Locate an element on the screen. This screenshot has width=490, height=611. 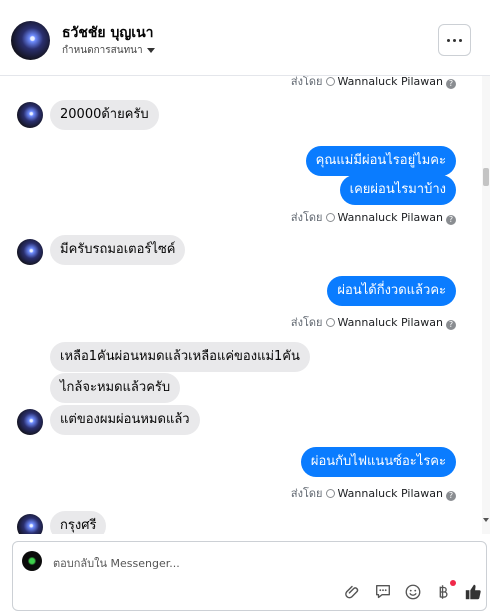
outgoing-message: ผ่อนกับไฟแนนซ์อะไรคะ is located at coordinates (378, 462).